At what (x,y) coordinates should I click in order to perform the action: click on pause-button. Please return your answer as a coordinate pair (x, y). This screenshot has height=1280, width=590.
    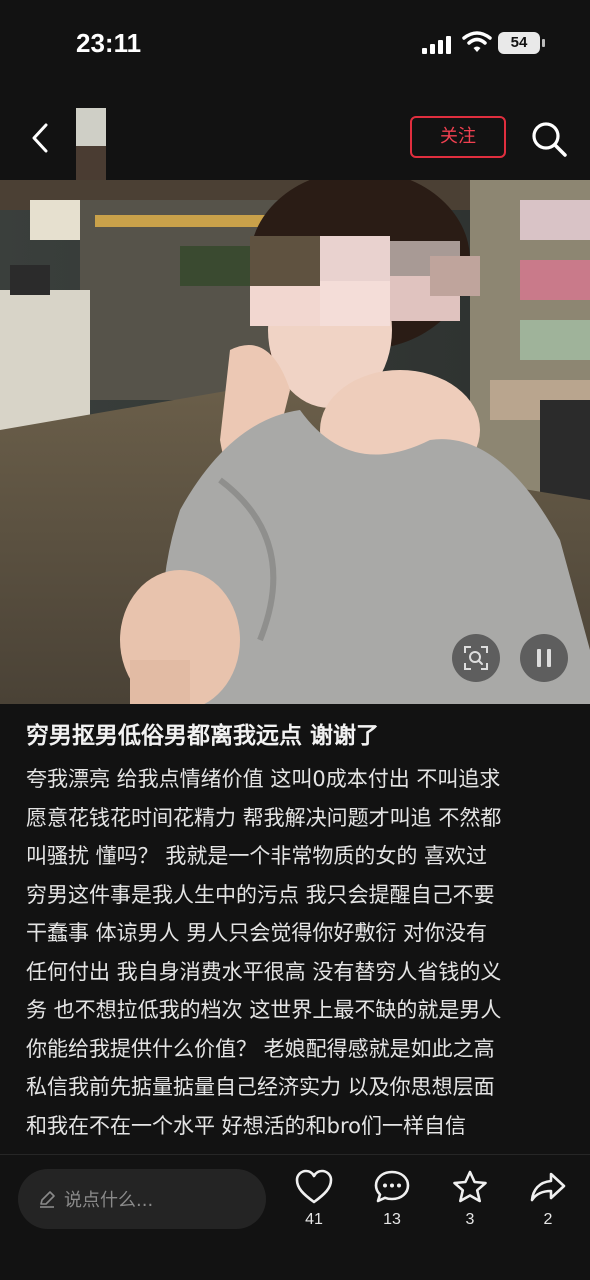
    Looking at the image, I should click on (544, 658).